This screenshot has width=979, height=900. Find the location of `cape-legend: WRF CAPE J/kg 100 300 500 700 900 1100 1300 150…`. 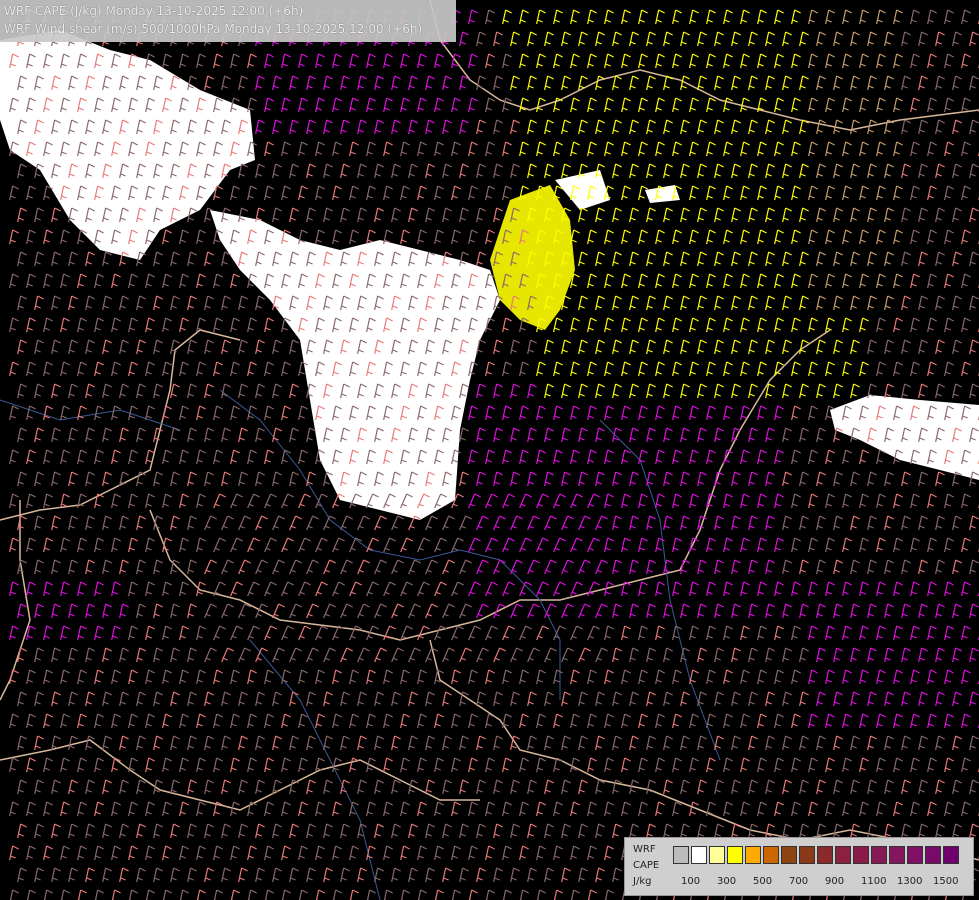

cape-legend: WRF CAPE J/kg 100 300 500 700 900 1100 1300 150… is located at coordinates (799, 866).